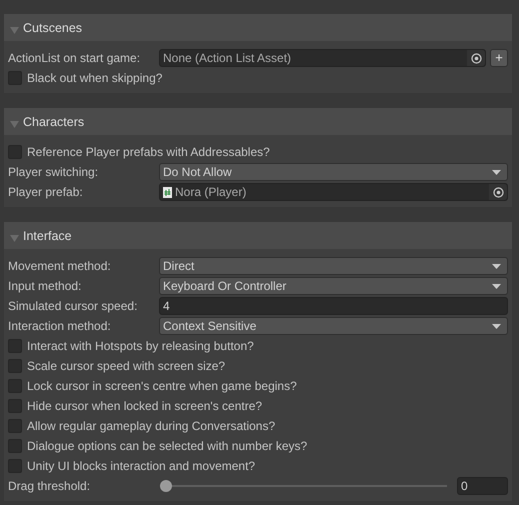  What do you see at coordinates (333, 266) in the screenshot?
I see `dropdown: Direct` at bounding box center [333, 266].